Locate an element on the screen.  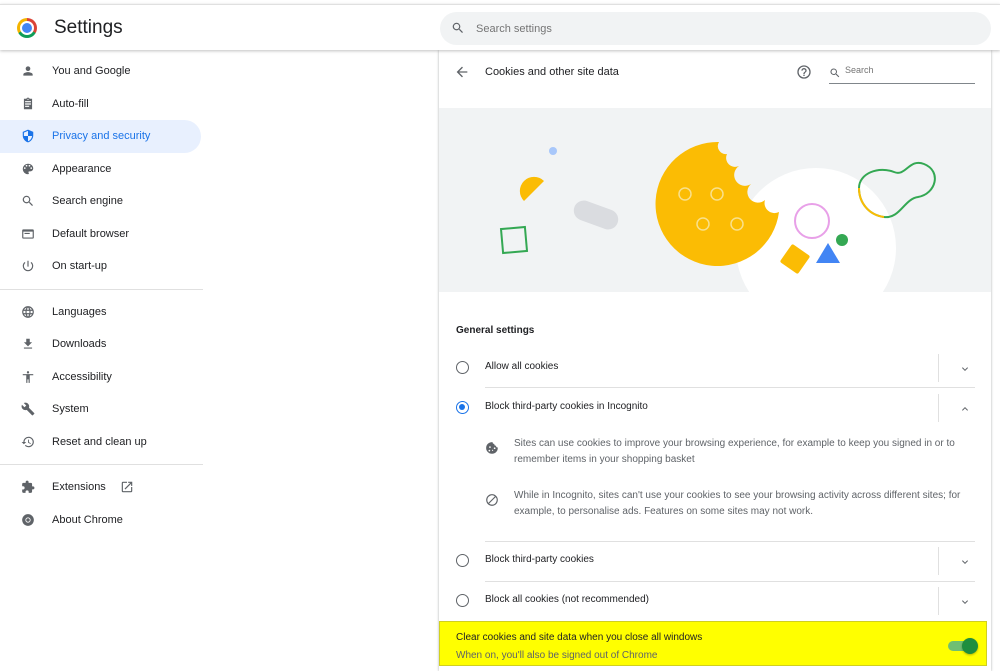
sidebar-item-label: Extensions is located at coordinates (79, 487).